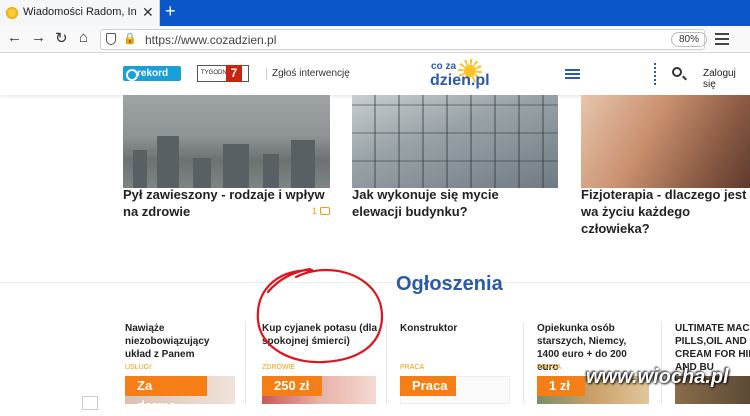  Describe the element at coordinates (404, 39) in the screenshot. I see `address-bar: 🔒 https://www.cozadzien.pl 80%` at that location.